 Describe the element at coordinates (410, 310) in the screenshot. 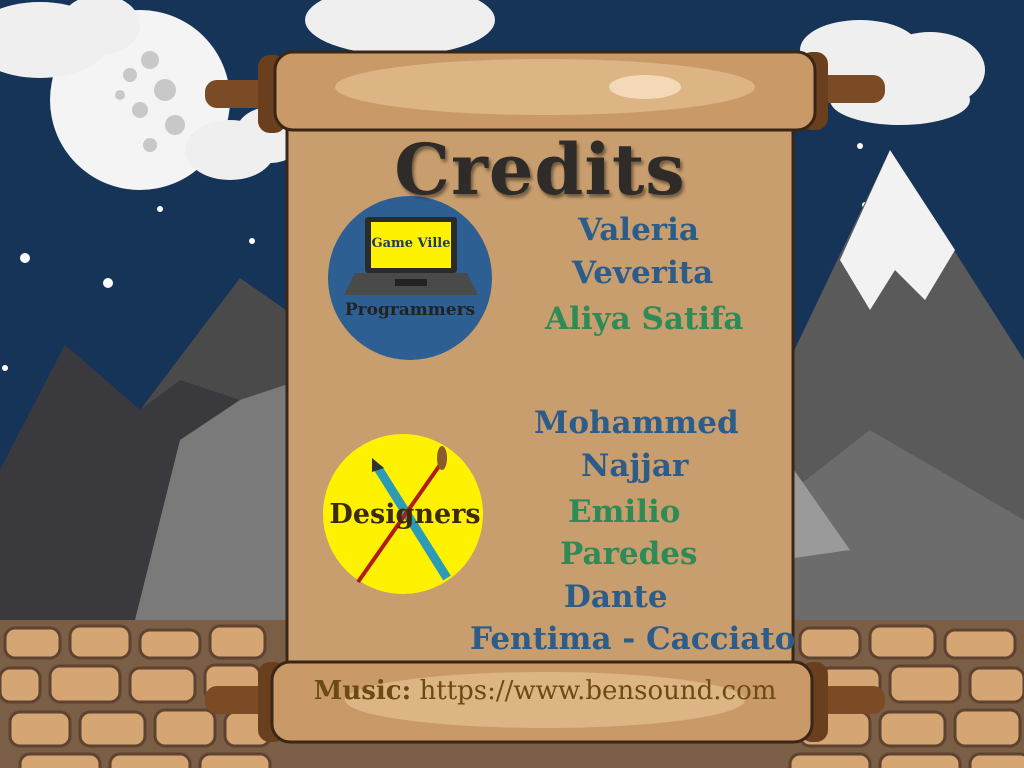

I see `programmers-label: Programmers` at that location.